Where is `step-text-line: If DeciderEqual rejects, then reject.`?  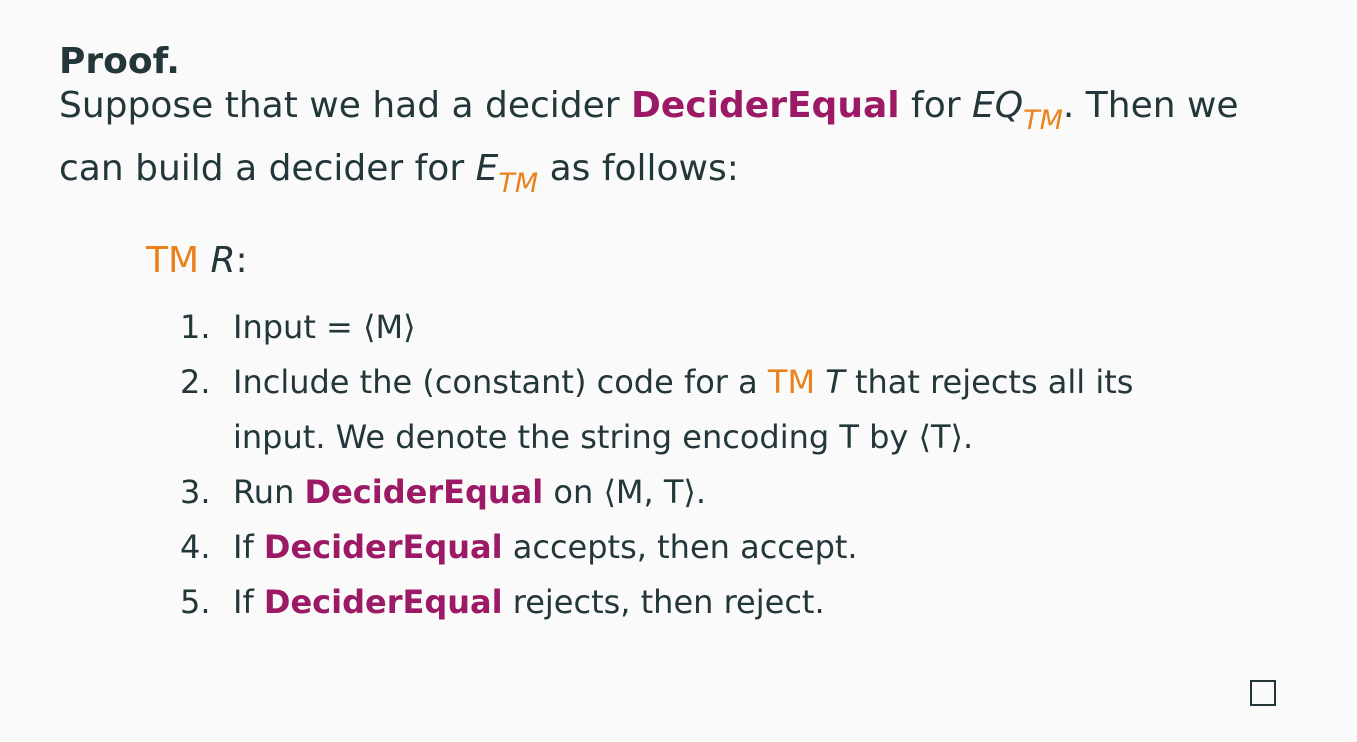 step-text-line: If DeciderEqual rejects, then reject. is located at coordinates (683, 602).